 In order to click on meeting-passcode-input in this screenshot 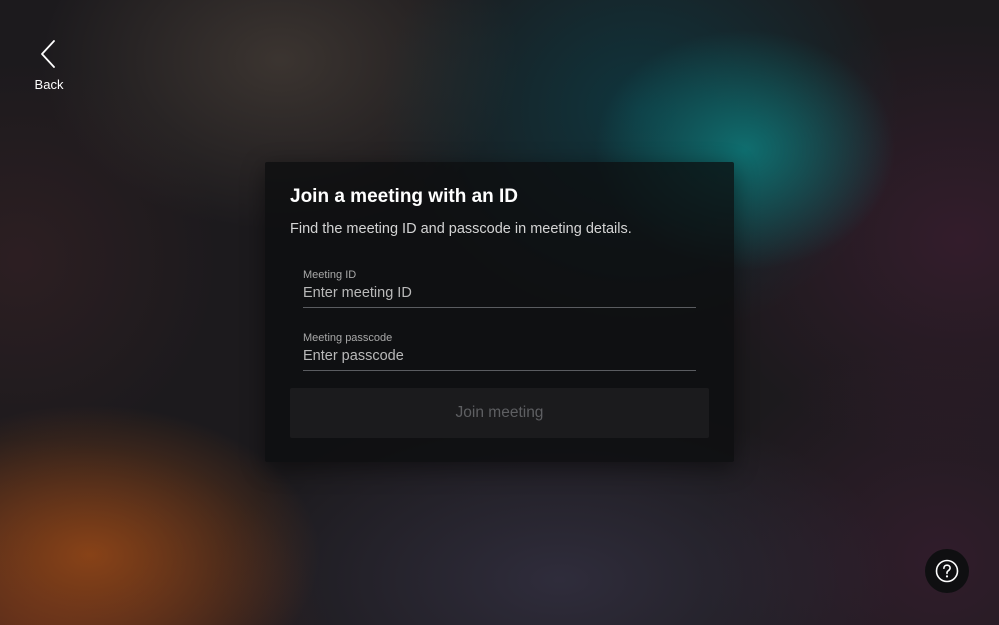, I will do `click(499, 356)`.